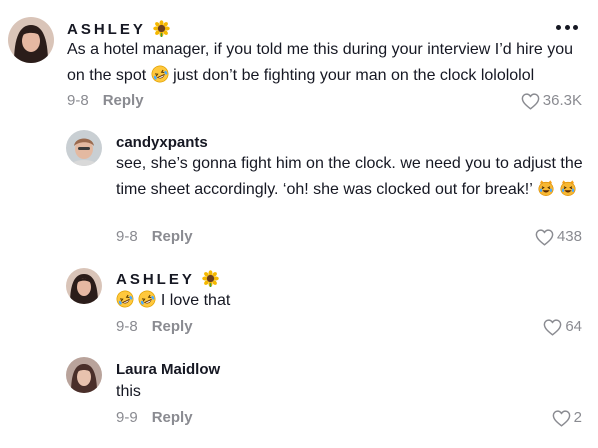 This screenshot has height=448, width=598. Describe the element at coordinates (162, 143) in the screenshot. I see `comment-author: candyxpants` at that location.